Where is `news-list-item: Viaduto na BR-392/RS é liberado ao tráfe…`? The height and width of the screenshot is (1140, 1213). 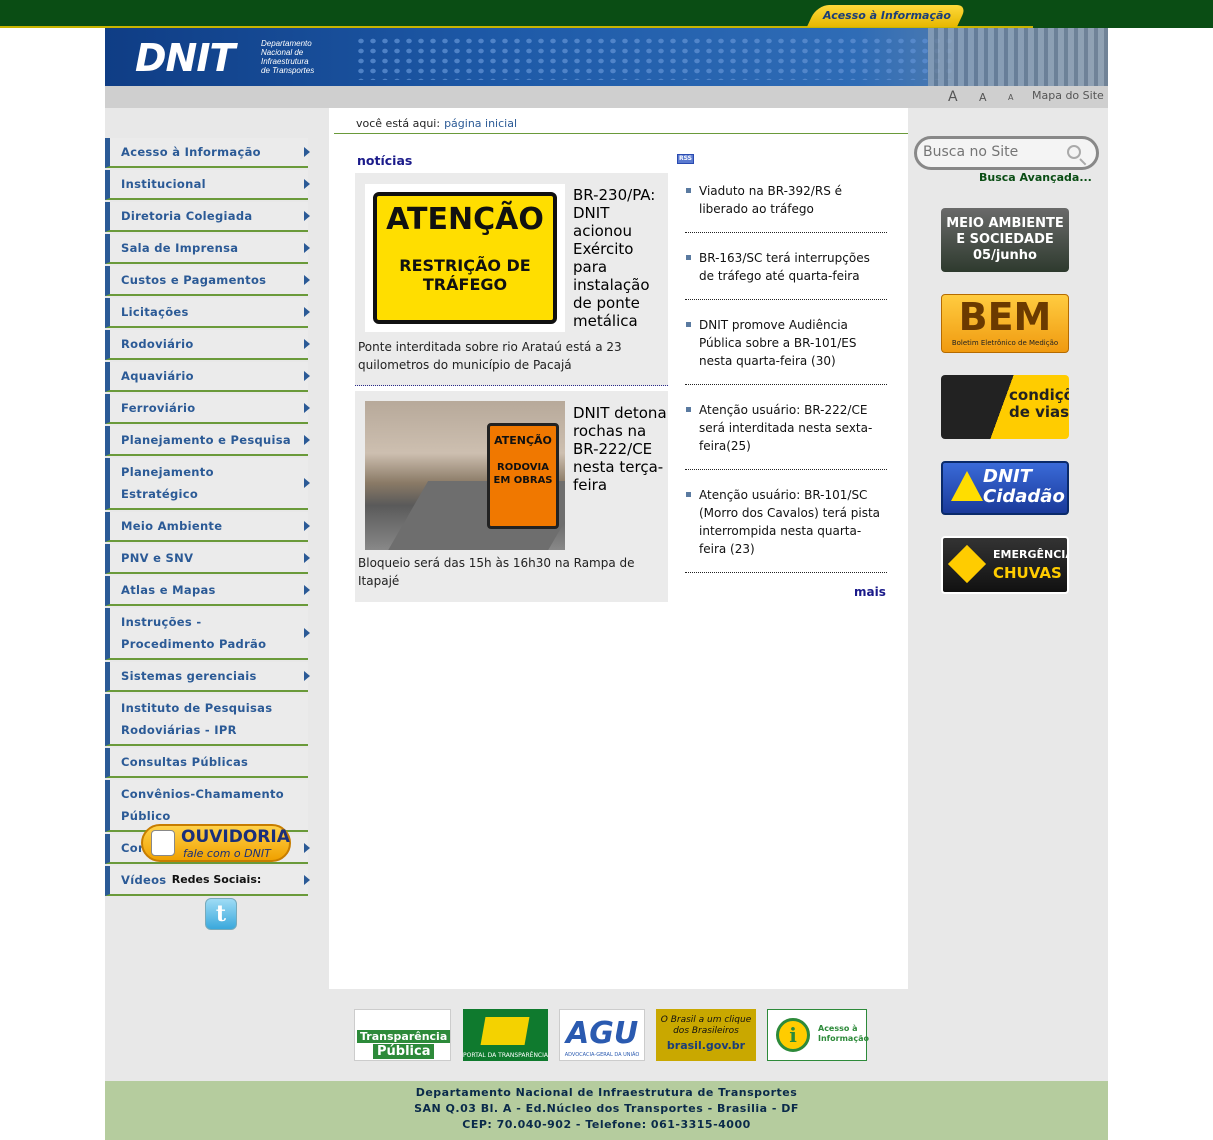 news-list-item: Viaduto na BR-392/RS é liberado ao tráfe… is located at coordinates (786, 207).